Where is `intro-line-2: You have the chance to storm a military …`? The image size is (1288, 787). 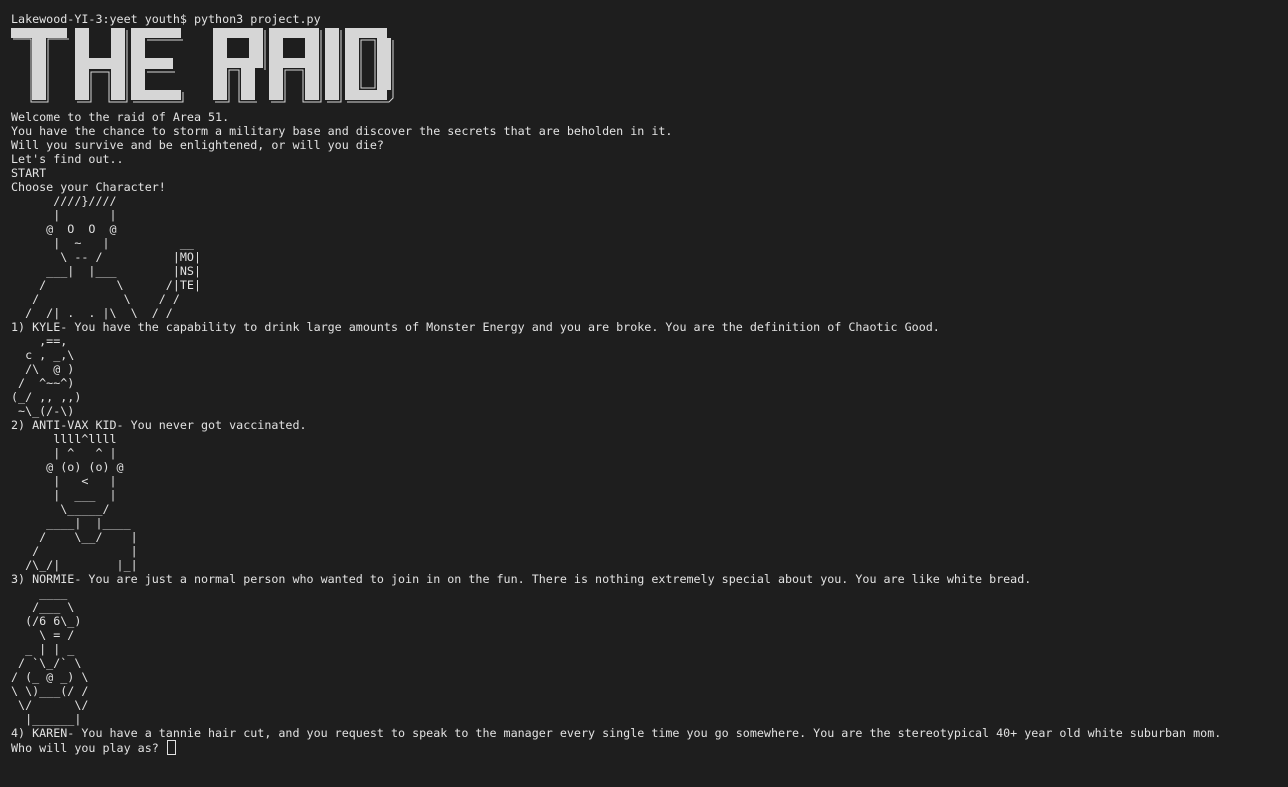
intro-line-2: You have the chance to storm a military … is located at coordinates (342, 131).